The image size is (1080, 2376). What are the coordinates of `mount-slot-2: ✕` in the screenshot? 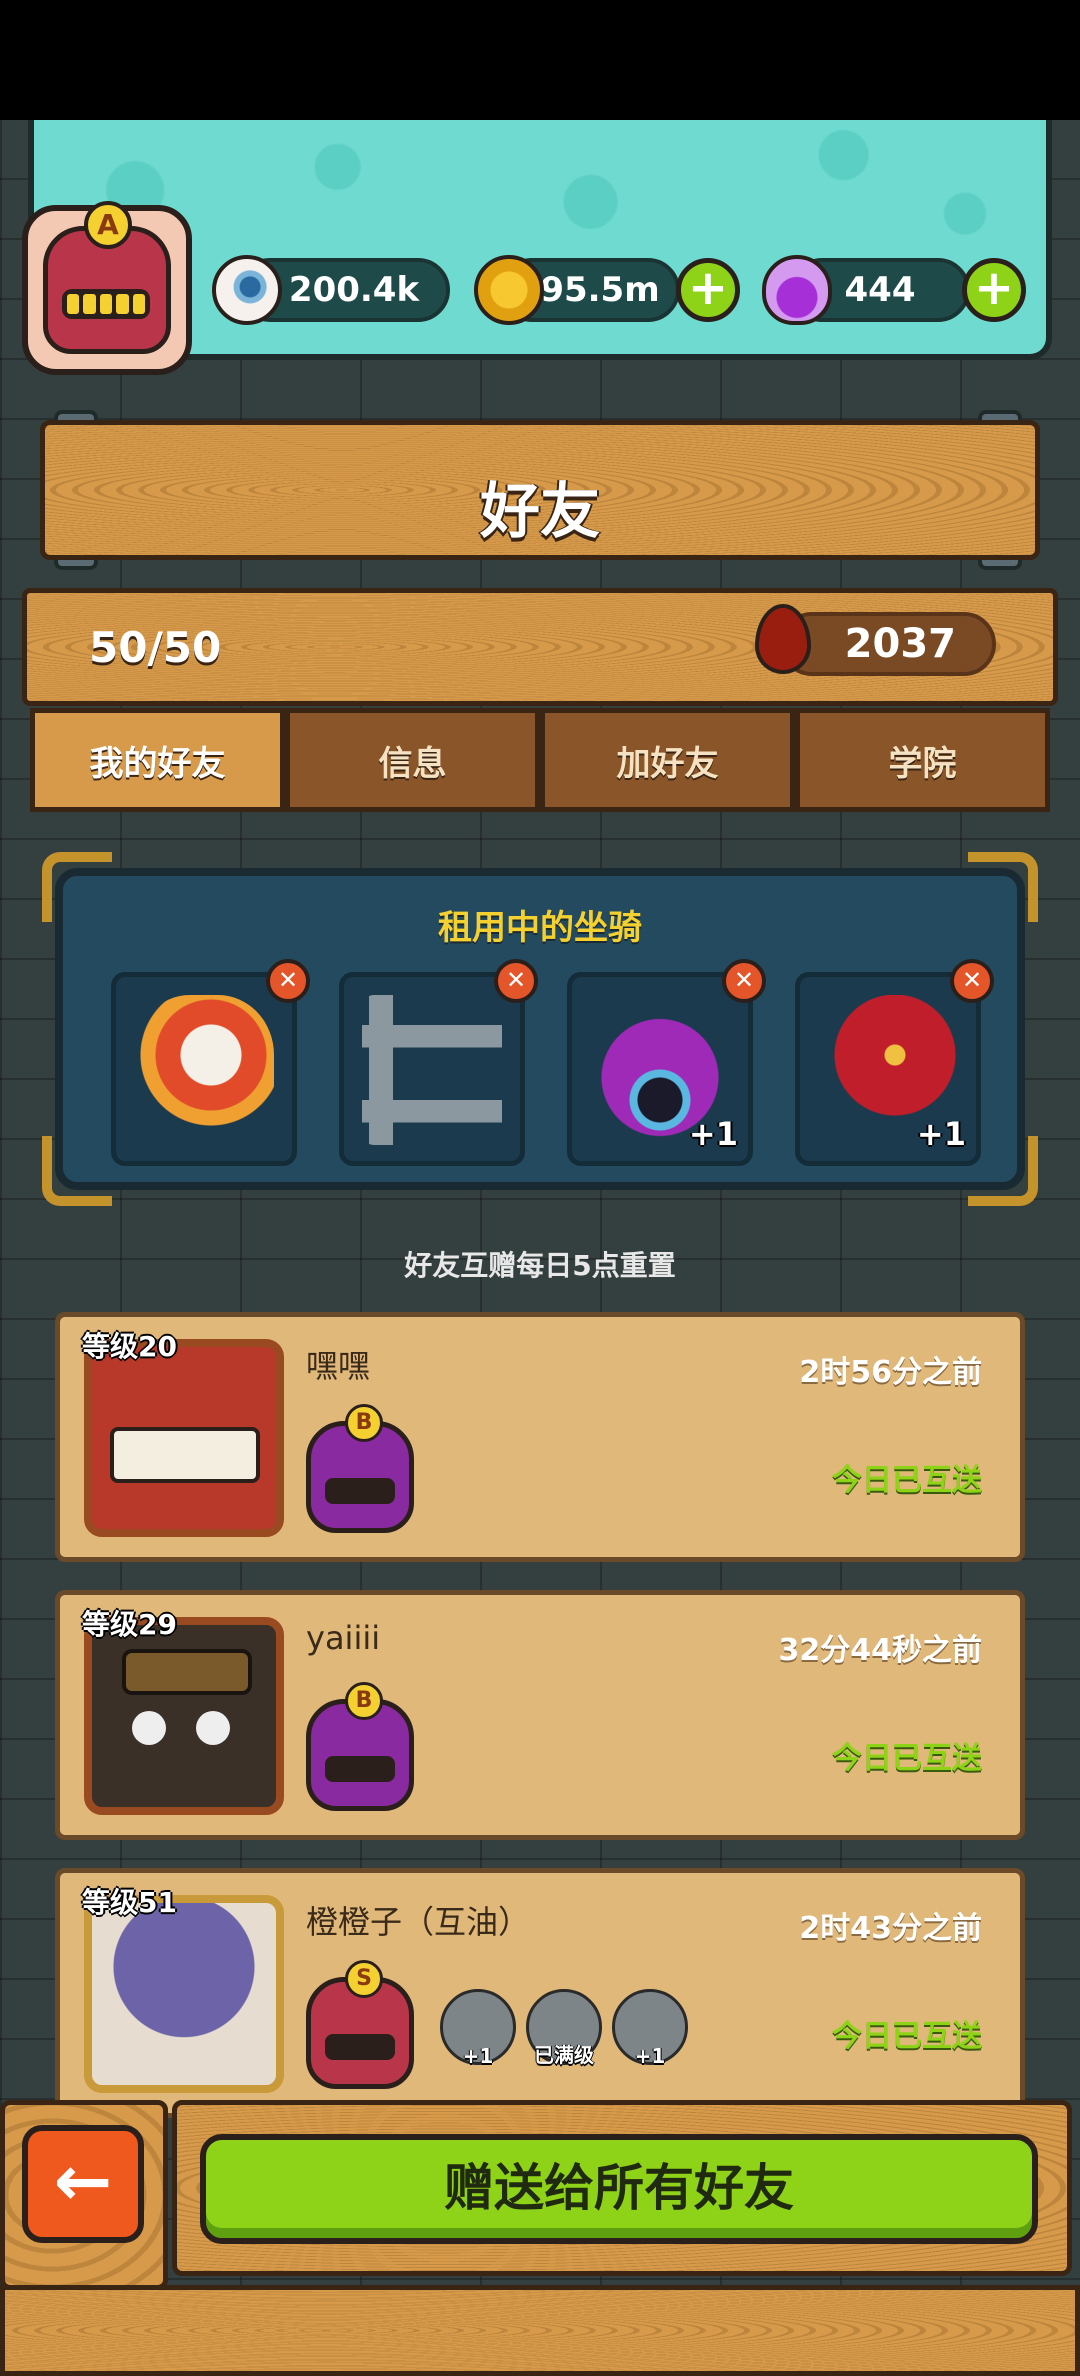 It's located at (438, 1062).